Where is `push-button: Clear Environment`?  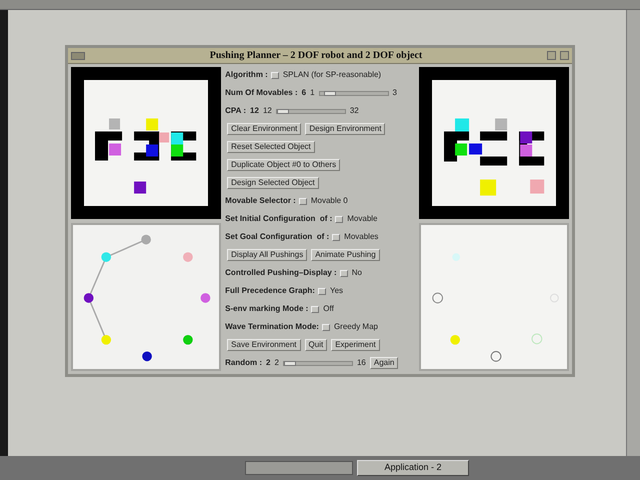
push-button: Clear Environment is located at coordinates (264, 129).